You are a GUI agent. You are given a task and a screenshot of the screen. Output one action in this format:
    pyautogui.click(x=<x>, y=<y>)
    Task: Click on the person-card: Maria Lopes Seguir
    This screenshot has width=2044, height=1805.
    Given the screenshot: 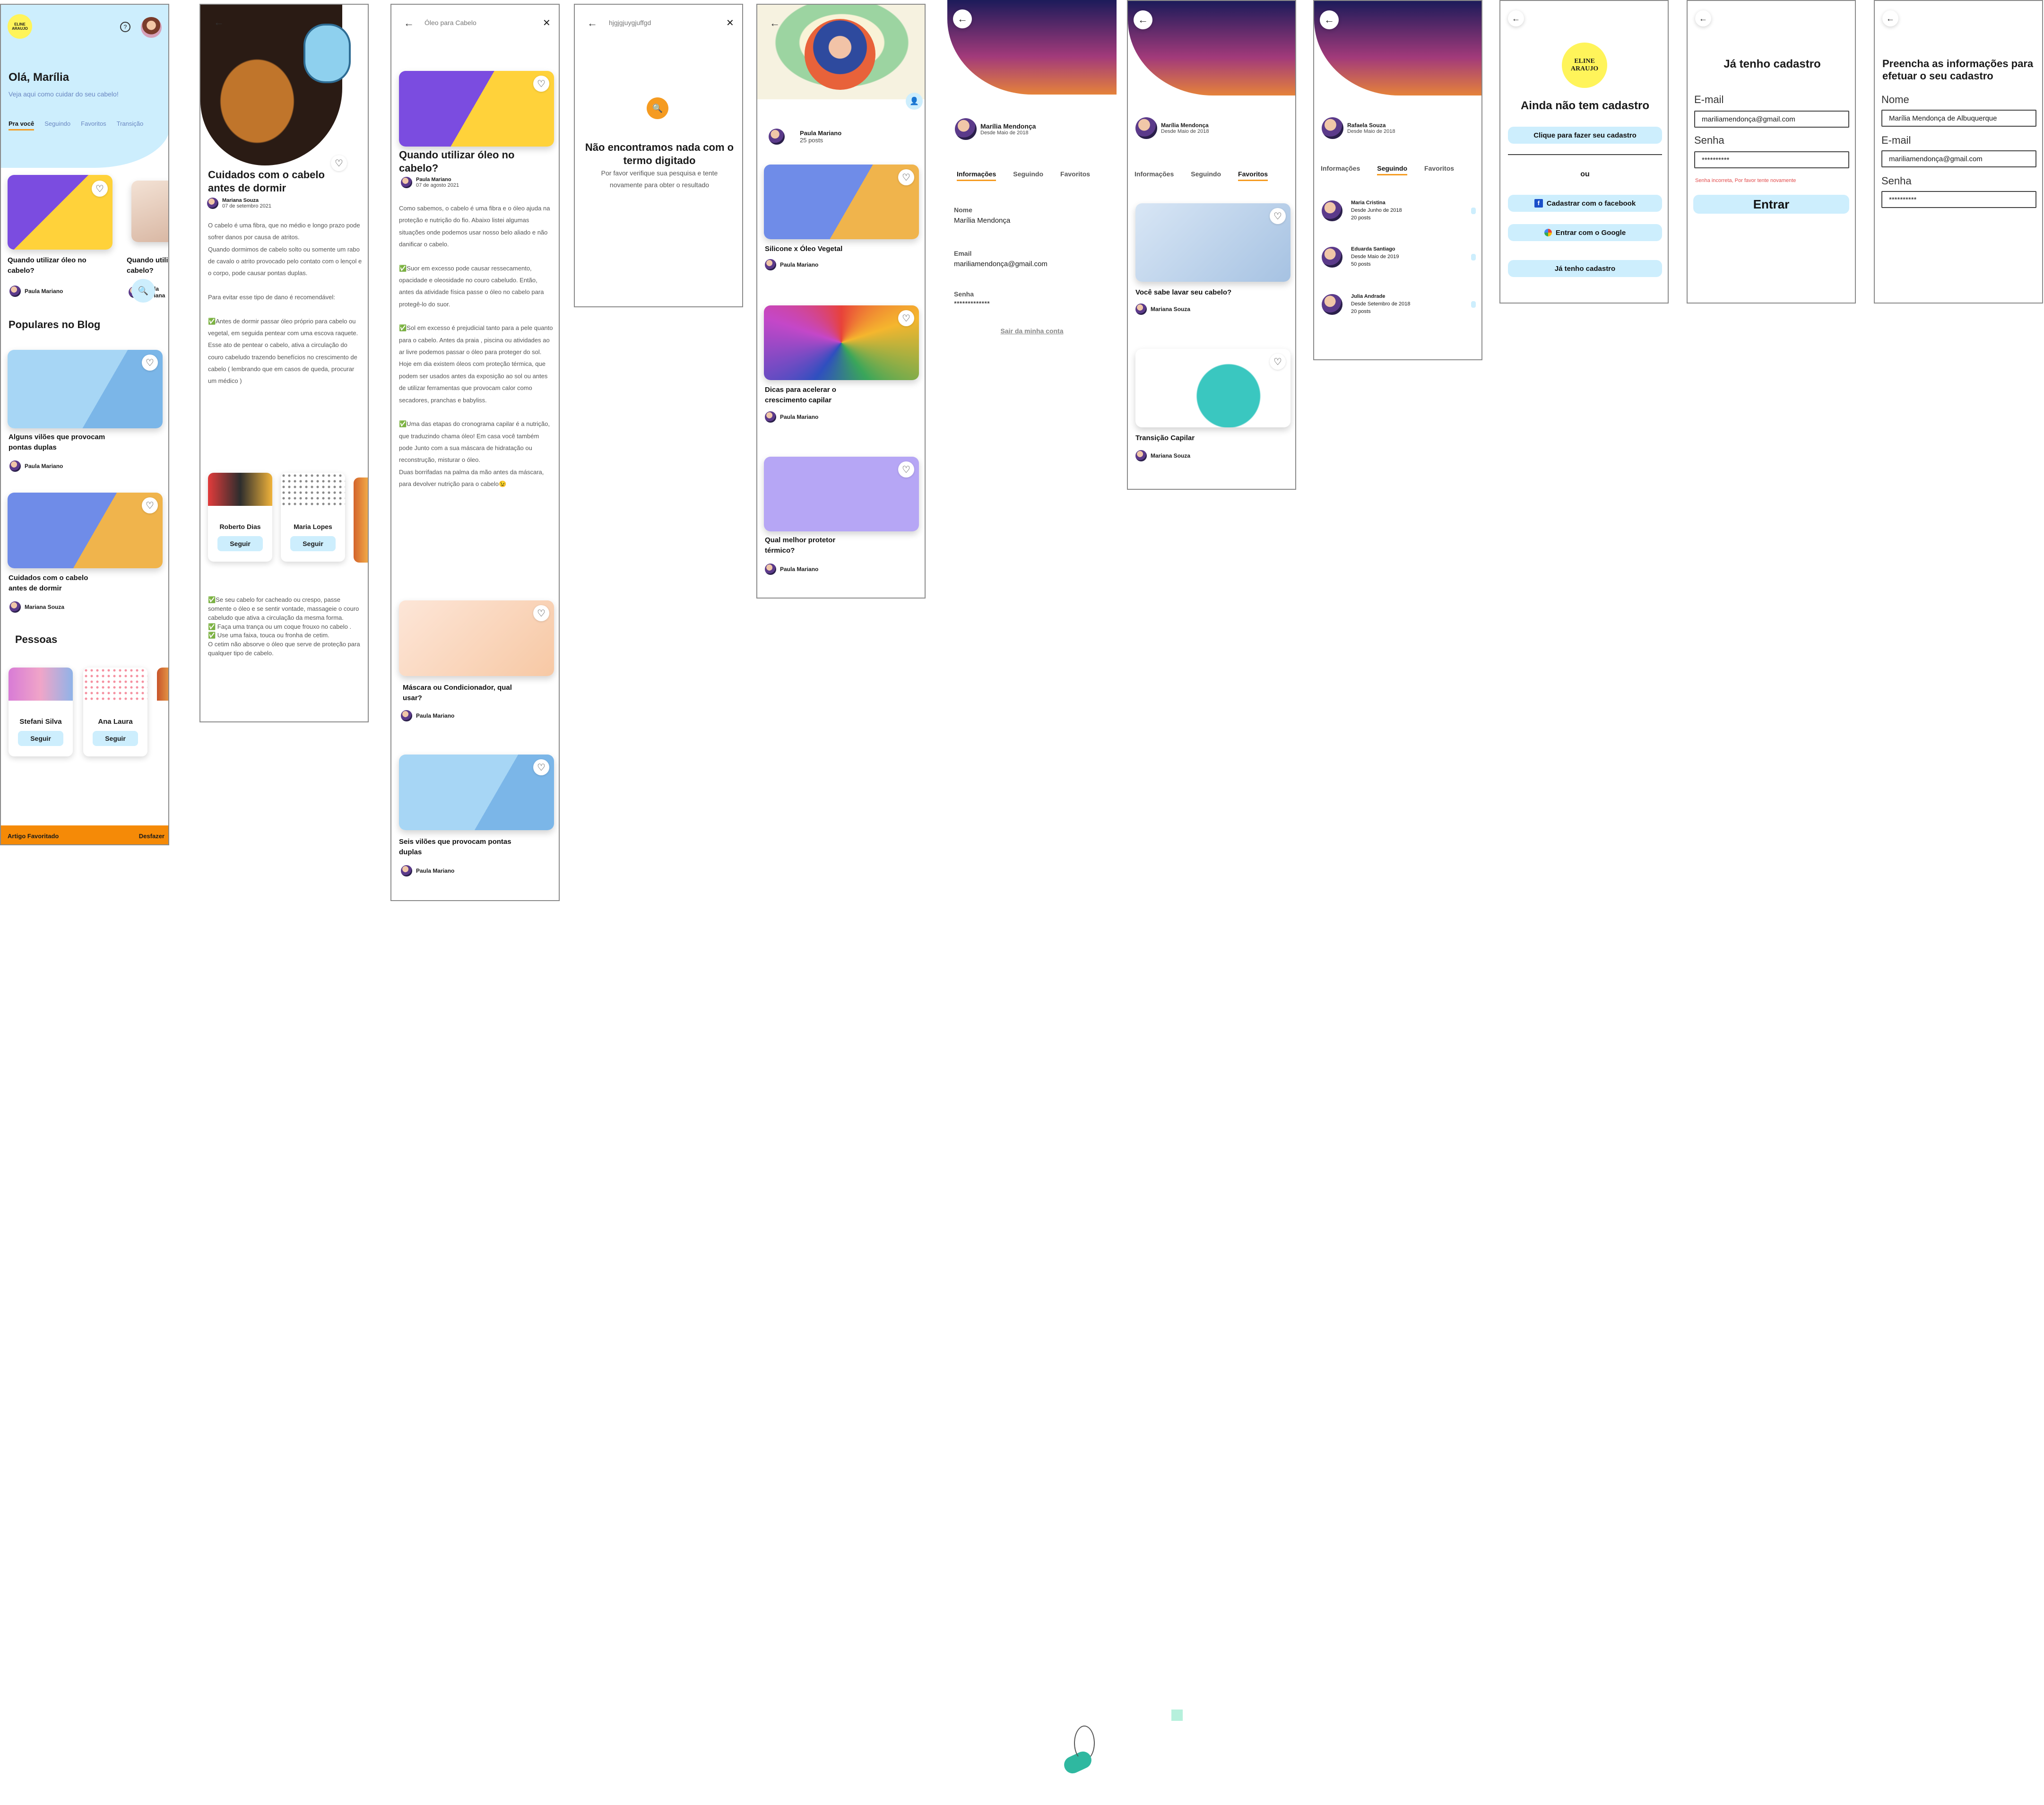 What is the action you would take?
    pyautogui.click(x=313, y=517)
    